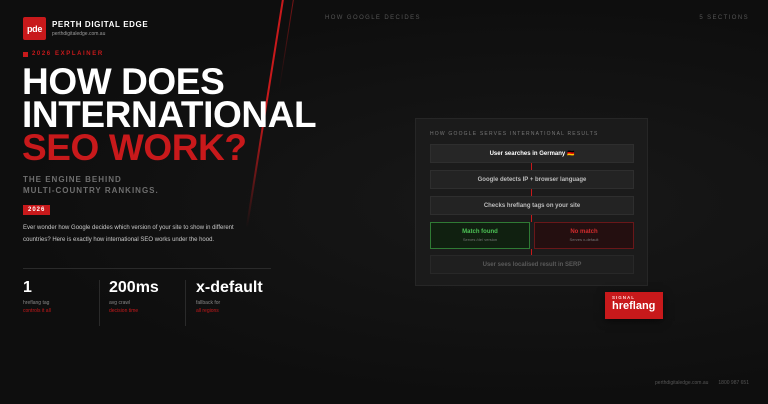 Image resolution: width=768 pixels, height=404 pixels. Describe the element at coordinates (120, 303) in the screenshot. I see `stat-label: avg crawl` at that location.